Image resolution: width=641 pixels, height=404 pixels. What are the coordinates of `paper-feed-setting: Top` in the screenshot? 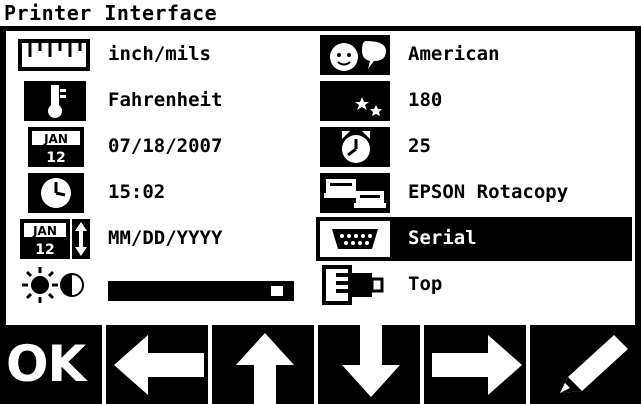 It's located at (474, 285).